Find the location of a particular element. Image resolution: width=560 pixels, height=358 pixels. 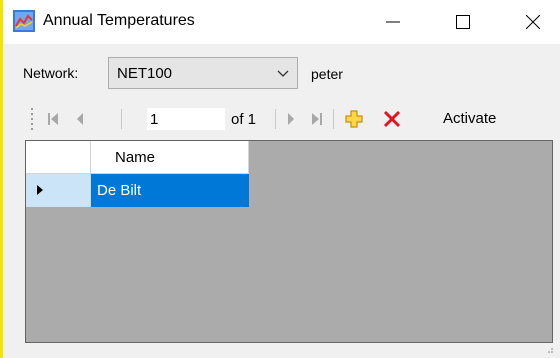

maximize-icon is located at coordinates (463, 22).